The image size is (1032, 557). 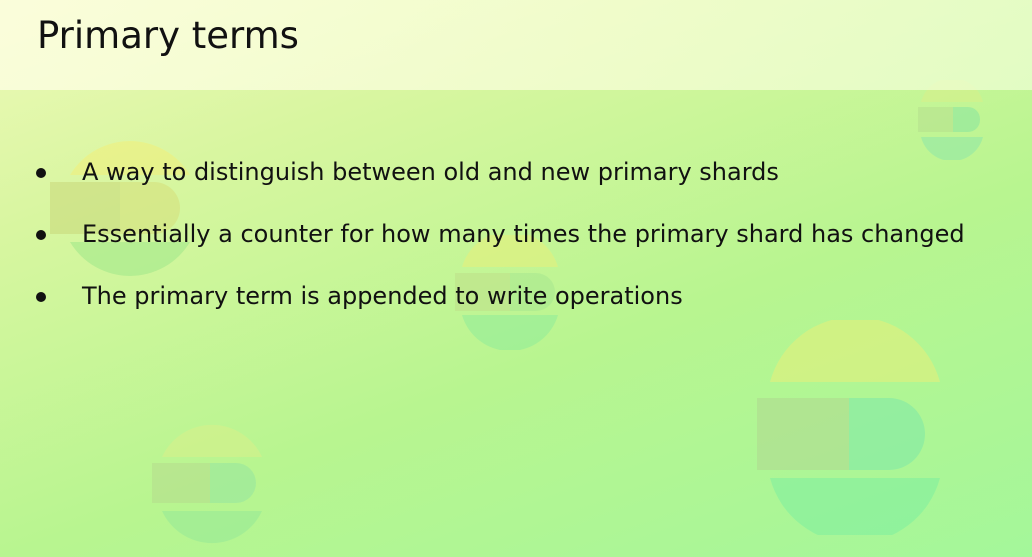 What do you see at coordinates (168, 35) in the screenshot?
I see `slide-title: Primary terms` at bounding box center [168, 35].